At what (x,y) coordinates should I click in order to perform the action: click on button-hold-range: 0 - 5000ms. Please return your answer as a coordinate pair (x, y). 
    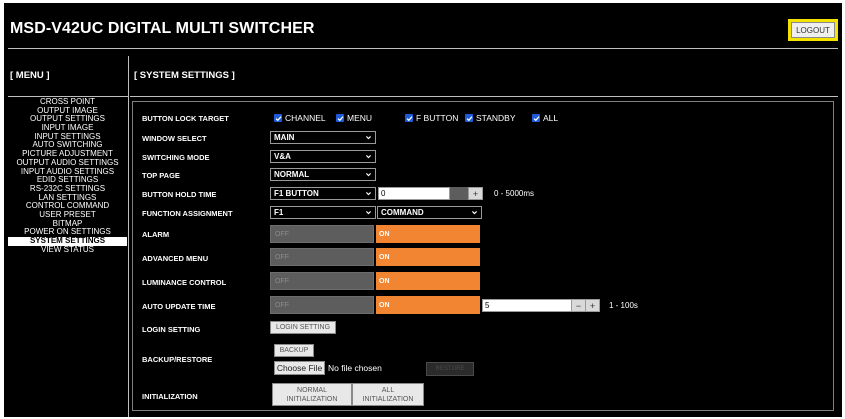
    Looking at the image, I should click on (514, 193).